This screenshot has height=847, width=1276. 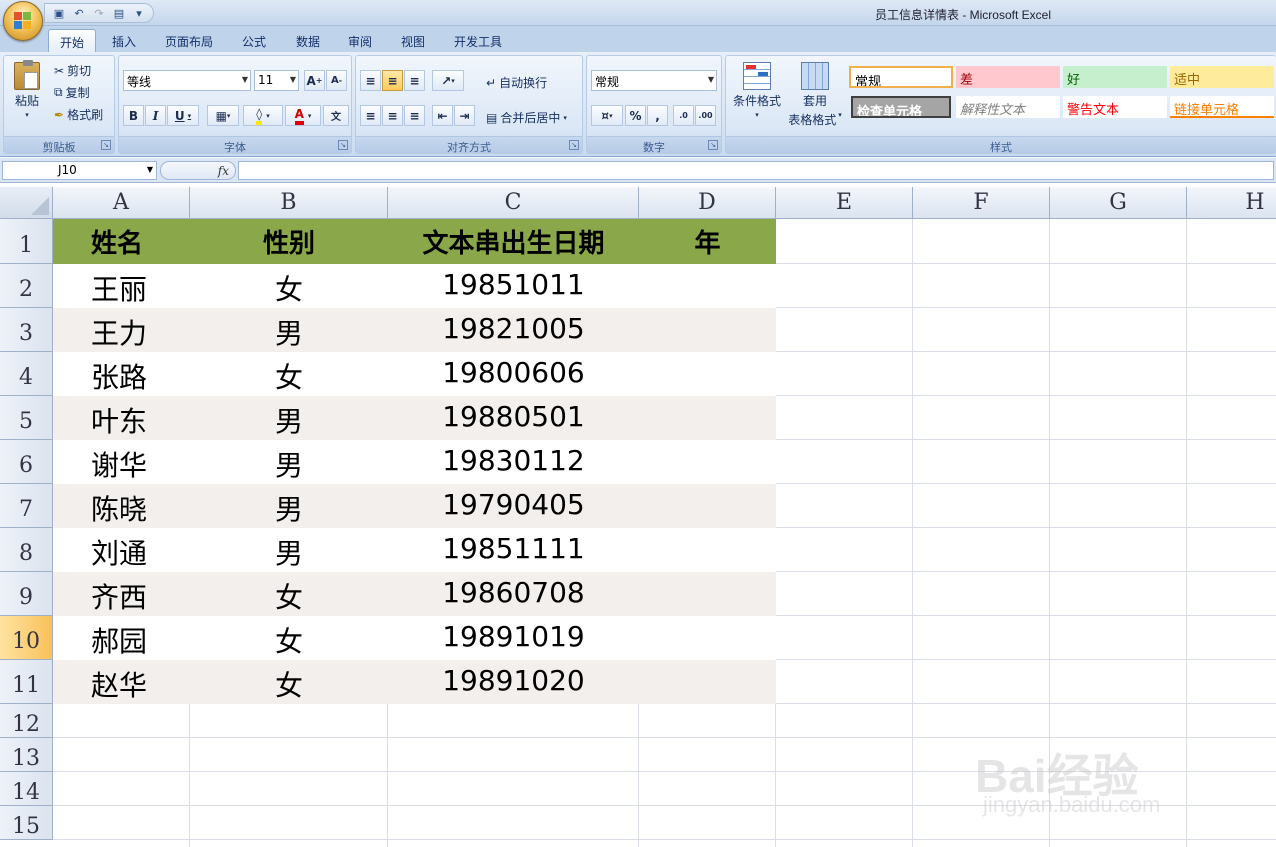 What do you see at coordinates (314, 80) in the screenshot?
I see `grow-font-button: A +` at bounding box center [314, 80].